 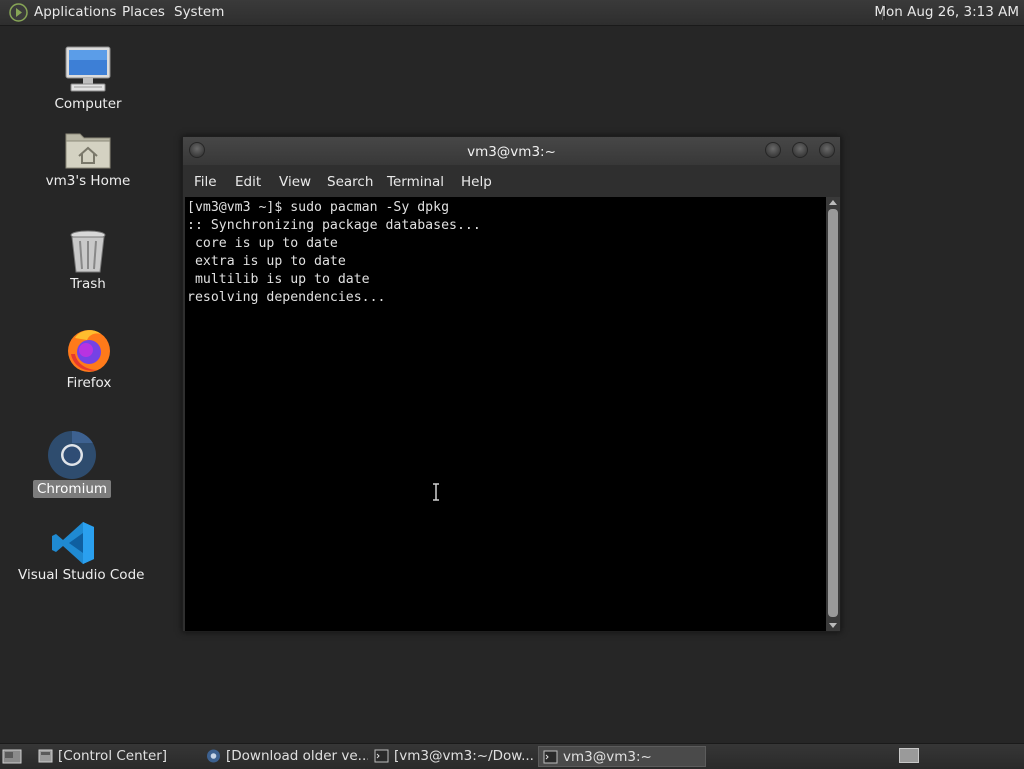 I want to click on menu-search: Search, so click(x=350, y=182).